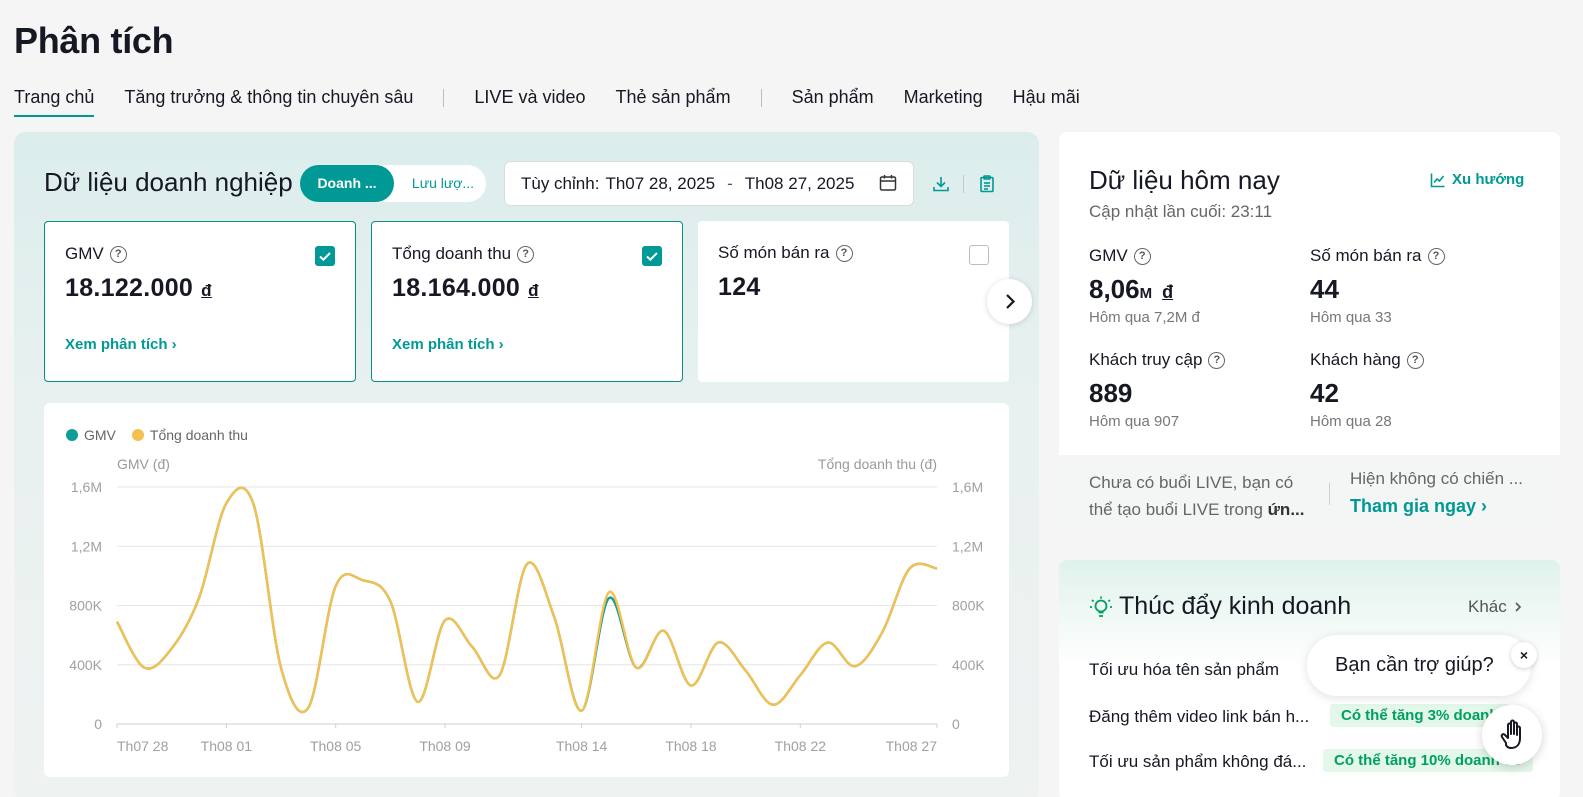  I want to click on today-stat-items-sold: Số món bán ra? 44 Hôm qua 33, so click(1377, 286).